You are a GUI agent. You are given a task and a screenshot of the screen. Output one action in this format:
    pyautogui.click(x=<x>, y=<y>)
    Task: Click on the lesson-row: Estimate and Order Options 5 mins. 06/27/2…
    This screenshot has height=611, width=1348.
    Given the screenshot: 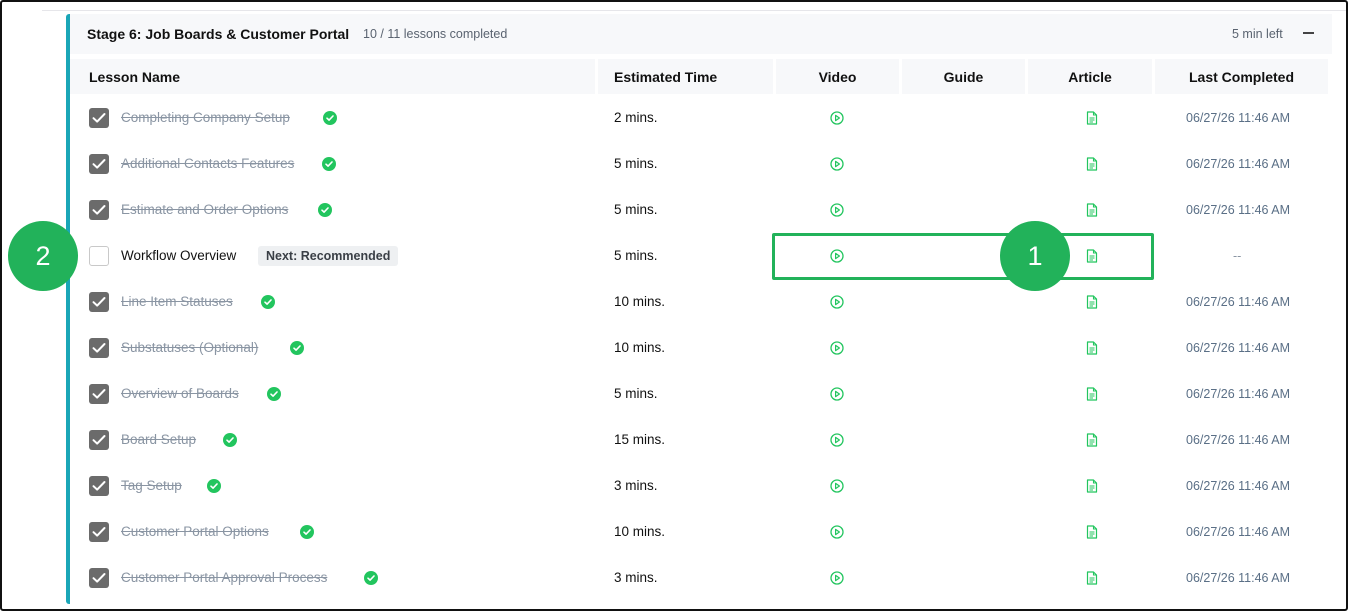 What is the action you would take?
    pyautogui.click(x=701, y=210)
    